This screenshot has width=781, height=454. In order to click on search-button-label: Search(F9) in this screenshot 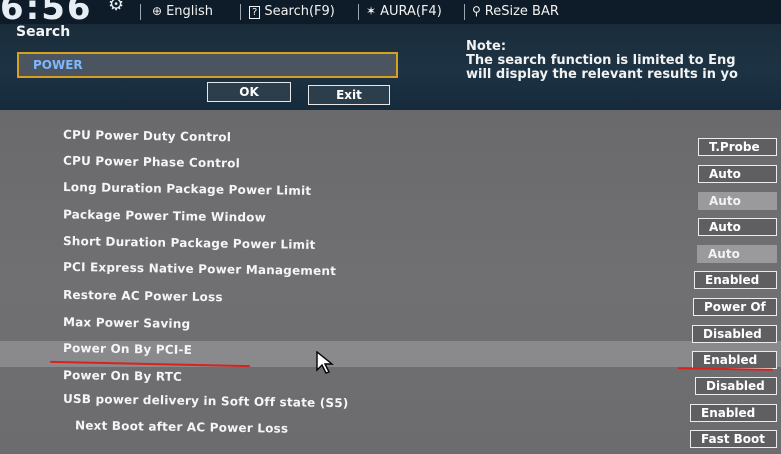, I will do `click(299, 11)`.